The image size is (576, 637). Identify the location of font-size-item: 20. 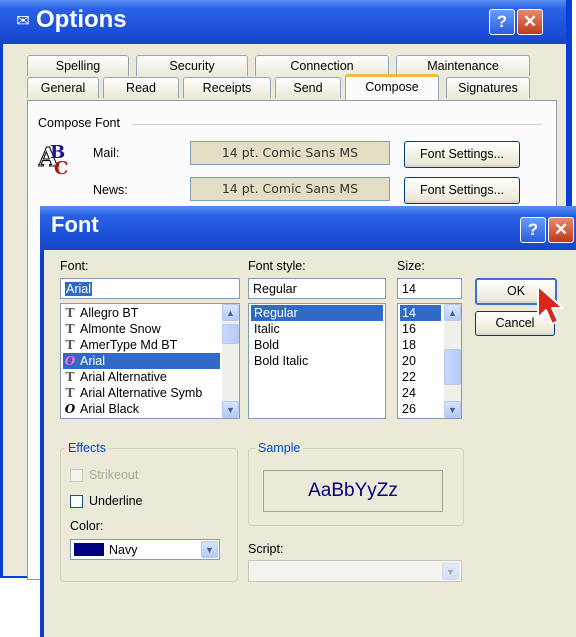
(420, 361).